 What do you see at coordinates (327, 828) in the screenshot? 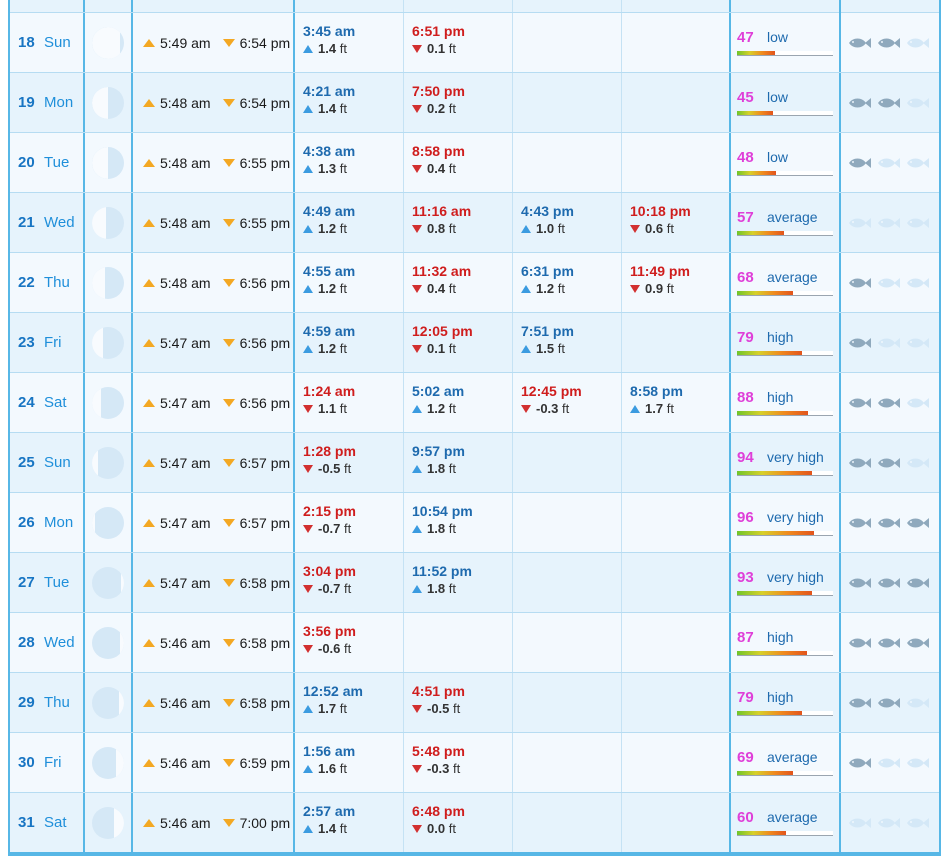
I see `tide-height: 1.4` at bounding box center [327, 828].